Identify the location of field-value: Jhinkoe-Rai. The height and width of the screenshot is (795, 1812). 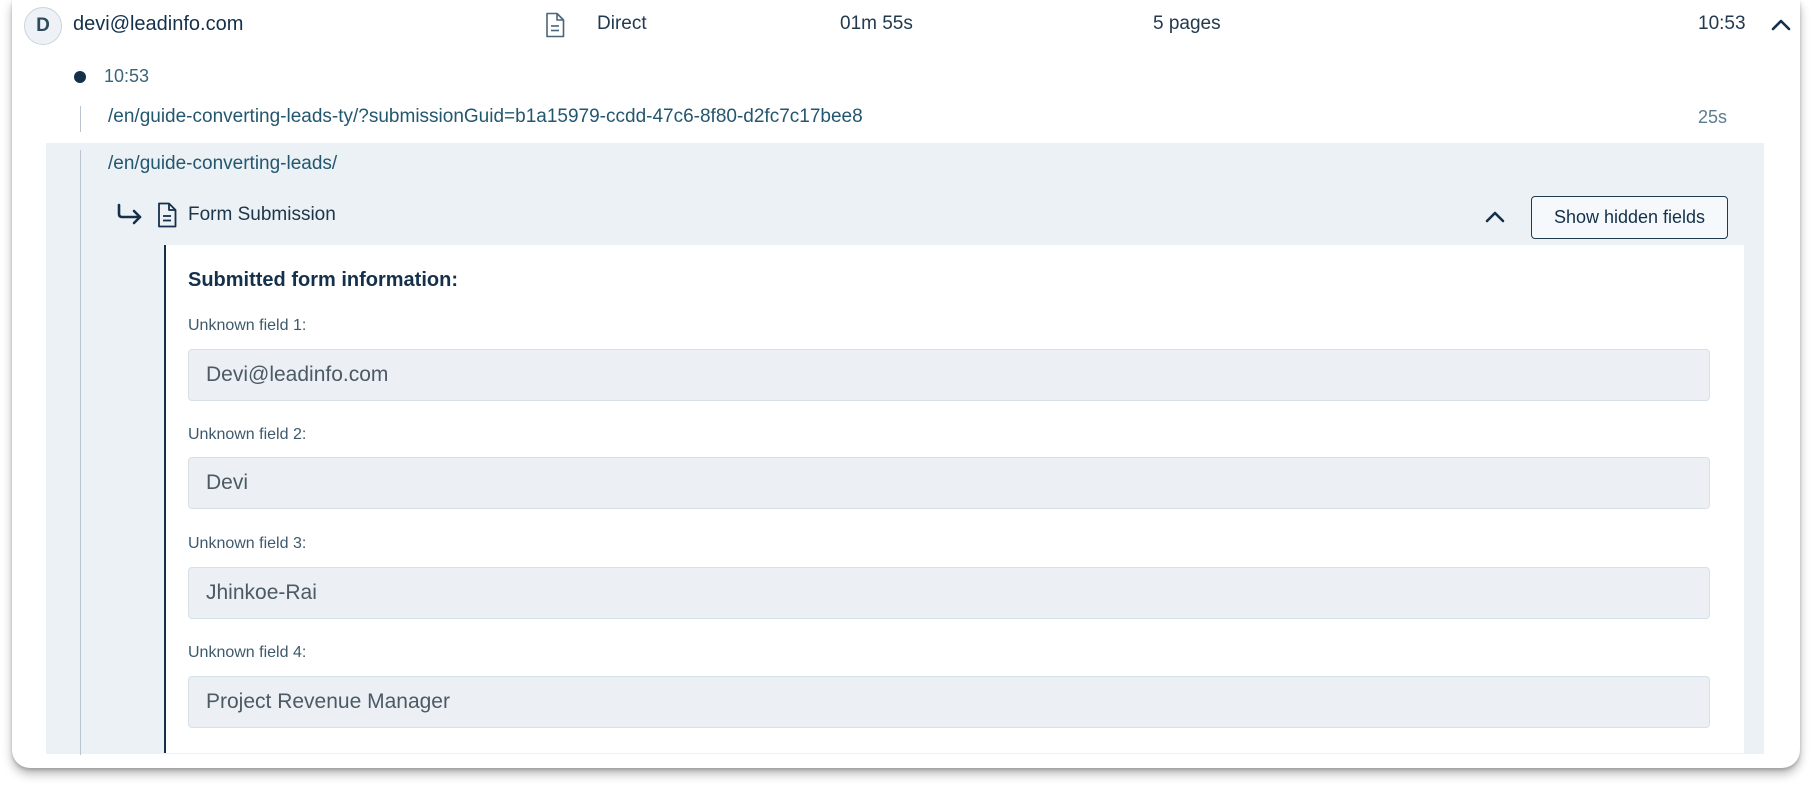
(949, 593).